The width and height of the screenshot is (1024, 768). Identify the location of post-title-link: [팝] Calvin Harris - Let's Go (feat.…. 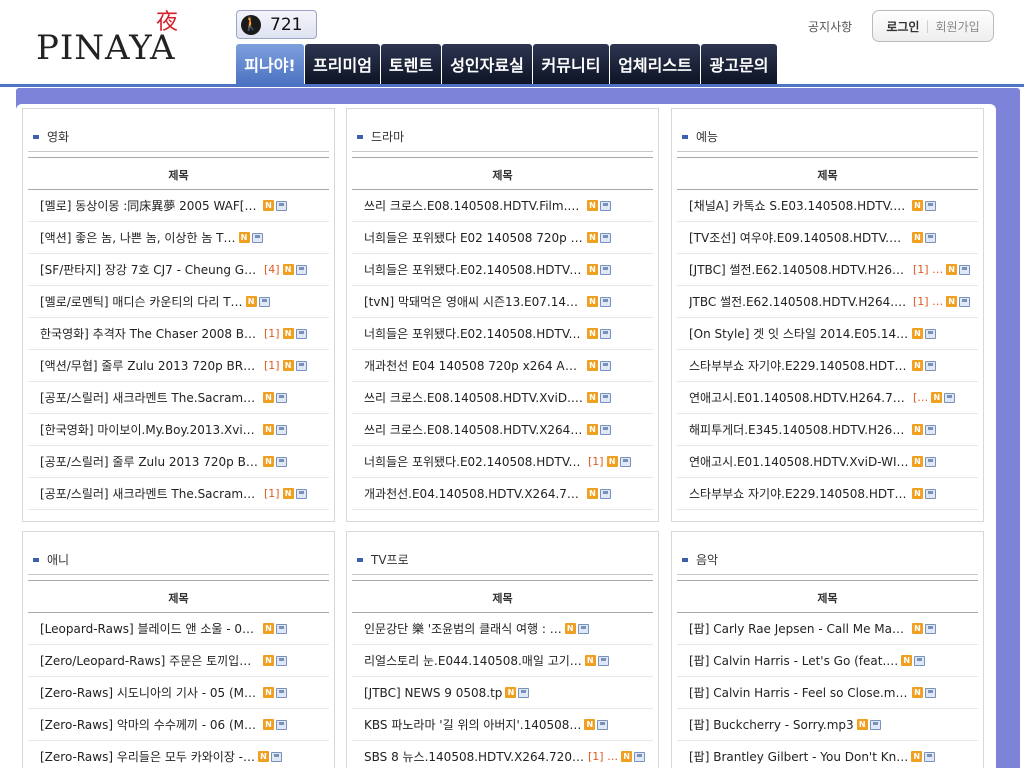
(793, 660).